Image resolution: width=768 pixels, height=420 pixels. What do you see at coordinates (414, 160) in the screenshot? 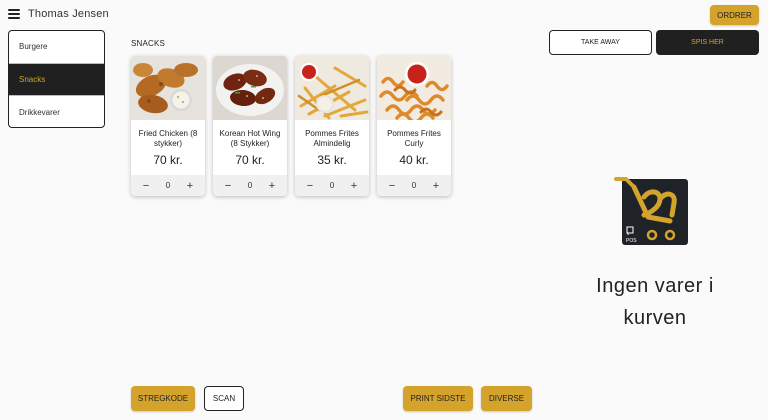
I see `product-price: 40 kr.` at bounding box center [414, 160].